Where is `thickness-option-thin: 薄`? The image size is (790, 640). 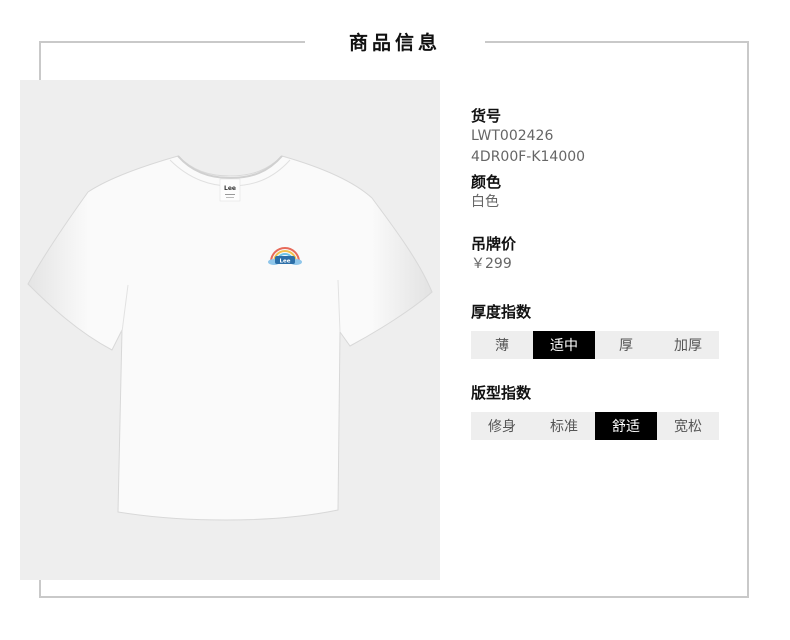 thickness-option-thin: 薄 is located at coordinates (502, 346).